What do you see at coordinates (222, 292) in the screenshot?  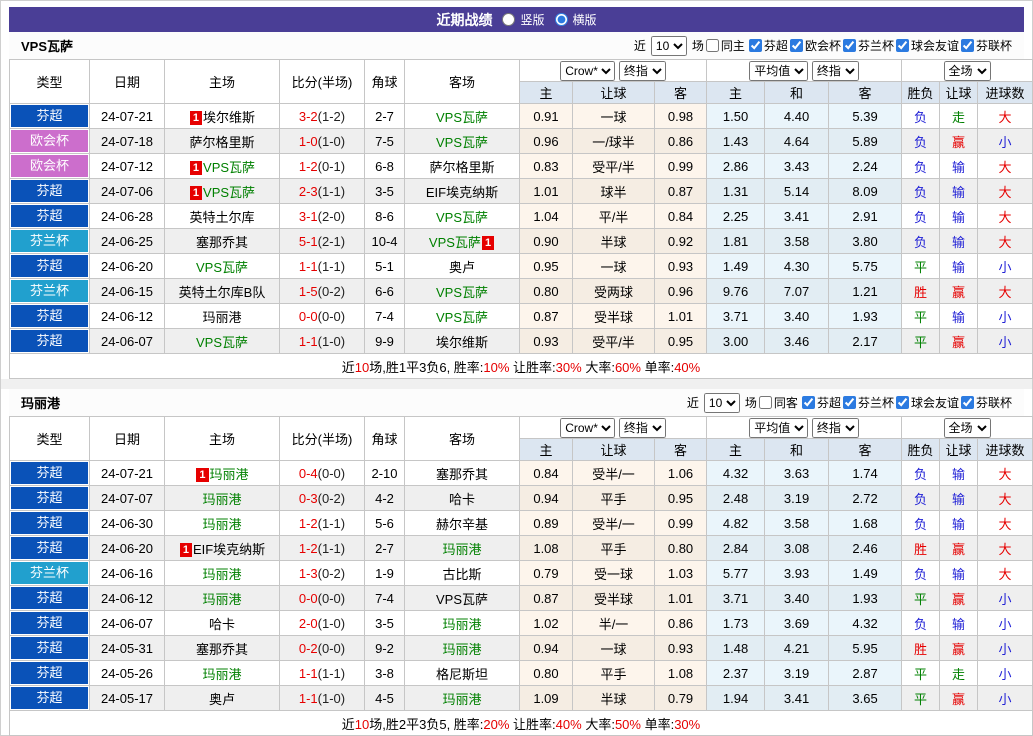 I see `team-link: 英特土尔库B队` at bounding box center [222, 292].